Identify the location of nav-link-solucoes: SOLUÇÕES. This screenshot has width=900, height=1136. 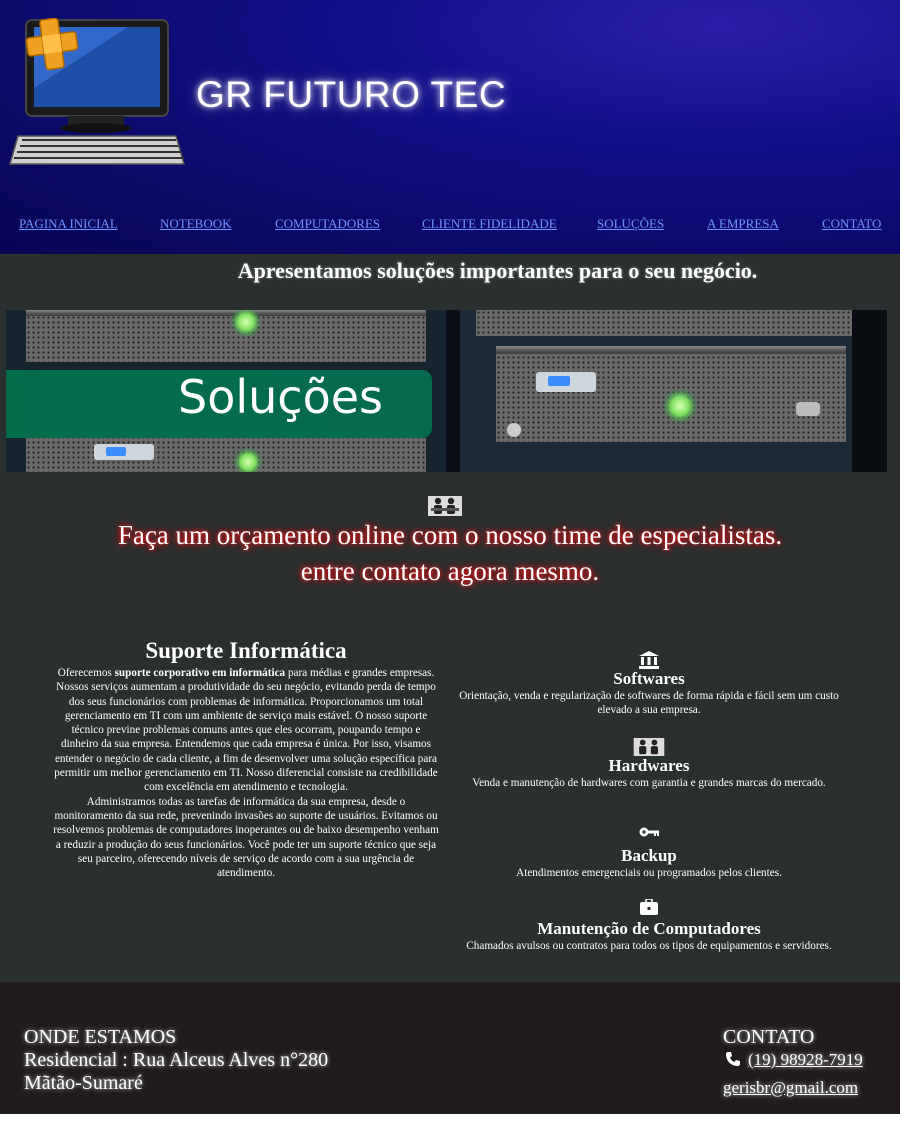
(630, 224).